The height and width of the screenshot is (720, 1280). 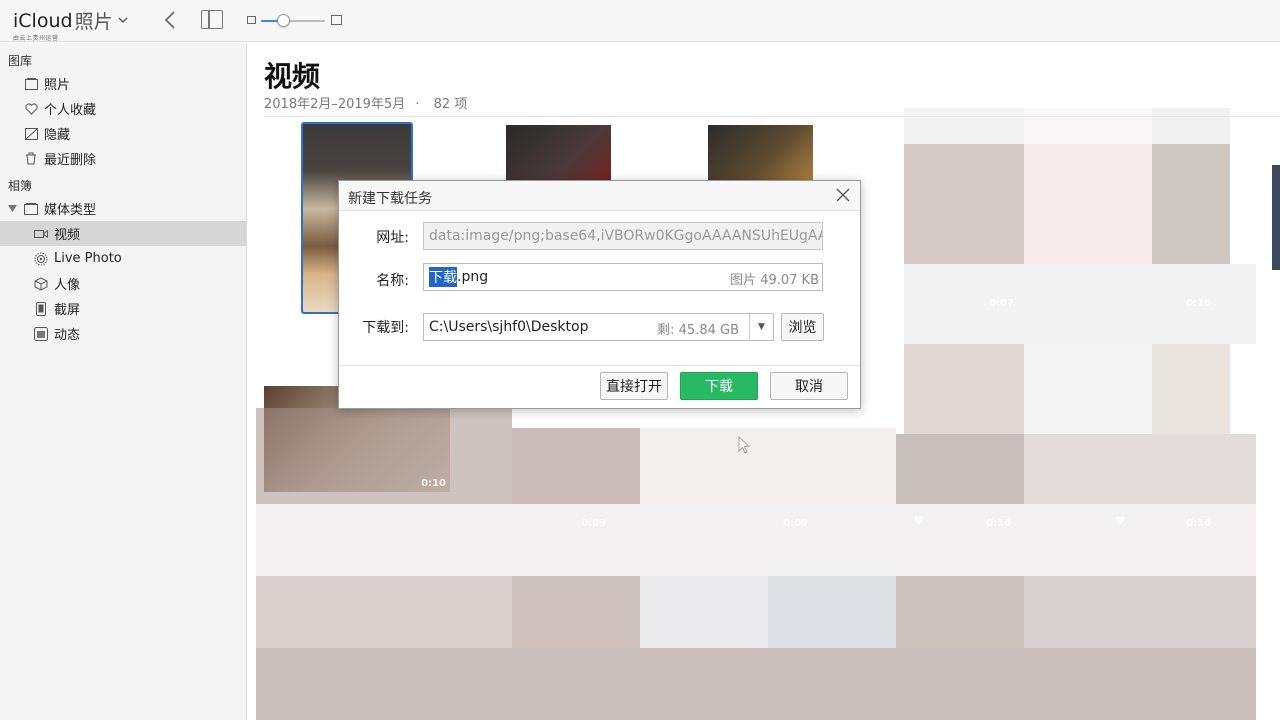 What do you see at coordinates (57, 135) in the screenshot?
I see `sidebar-item-label: 隐藏` at bounding box center [57, 135].